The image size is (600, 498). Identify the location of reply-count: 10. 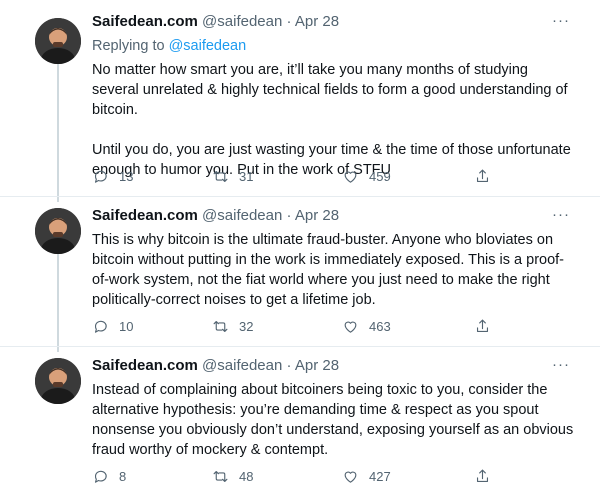
(126, 326).